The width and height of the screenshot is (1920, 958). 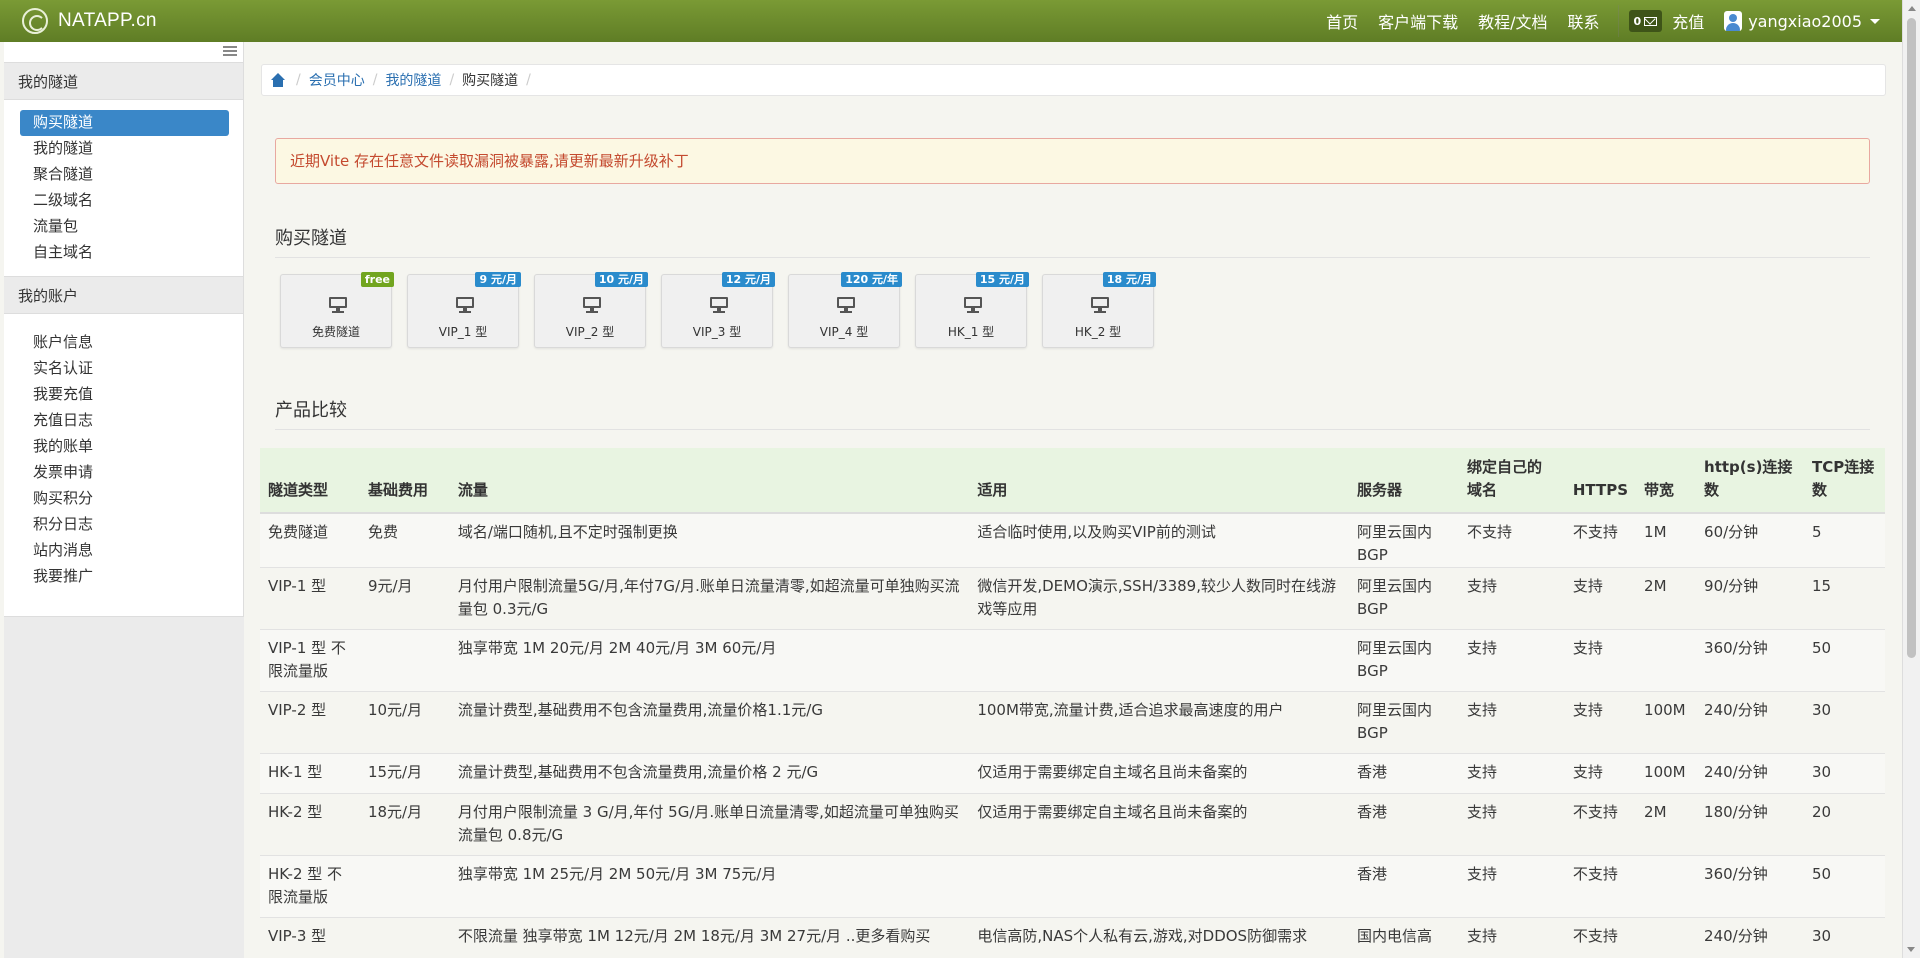 What do you see at coordinates (1418, 21) in the screenshot?
I see `nav-link-download: 客户端下载` at bounding box center [1418, 21].